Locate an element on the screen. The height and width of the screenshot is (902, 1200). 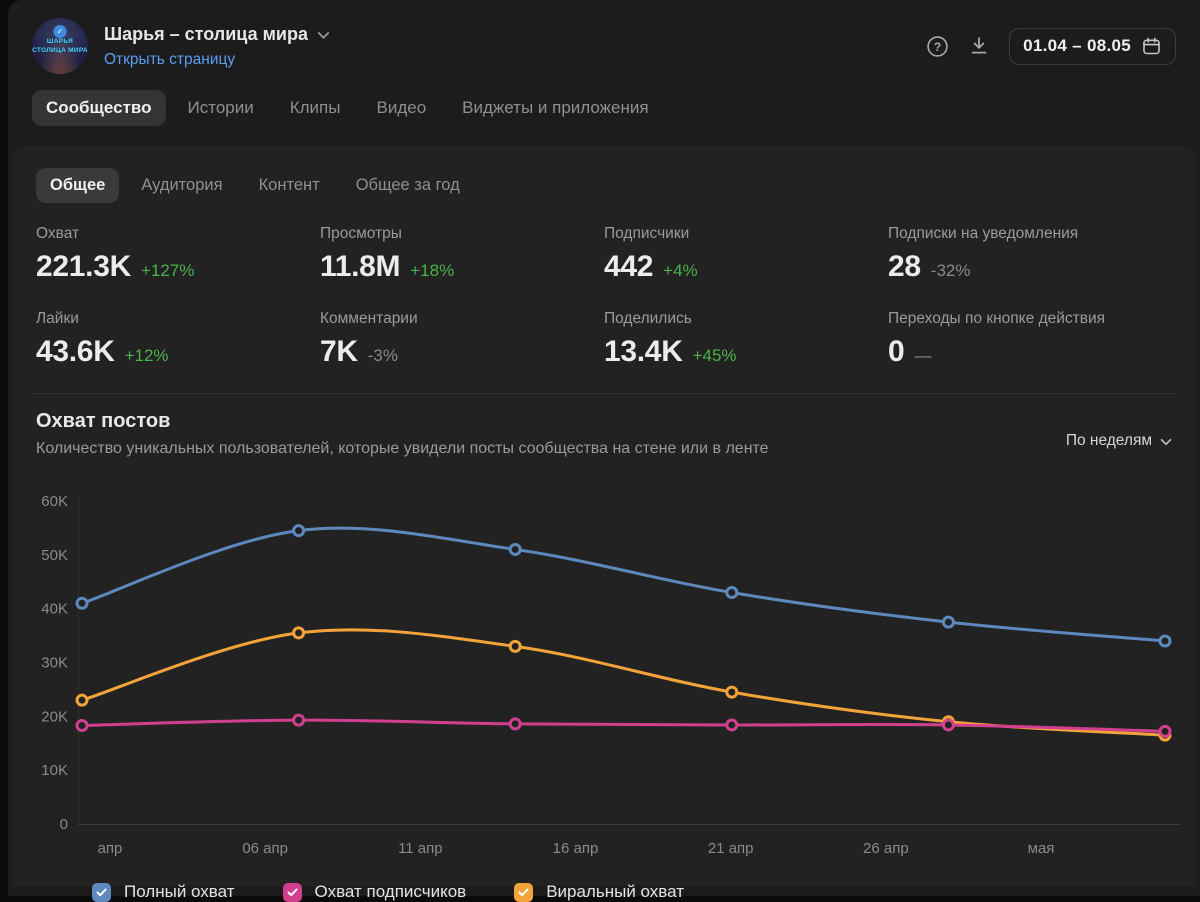
y-tick-label: 20K is located at coordinates (54, 716).